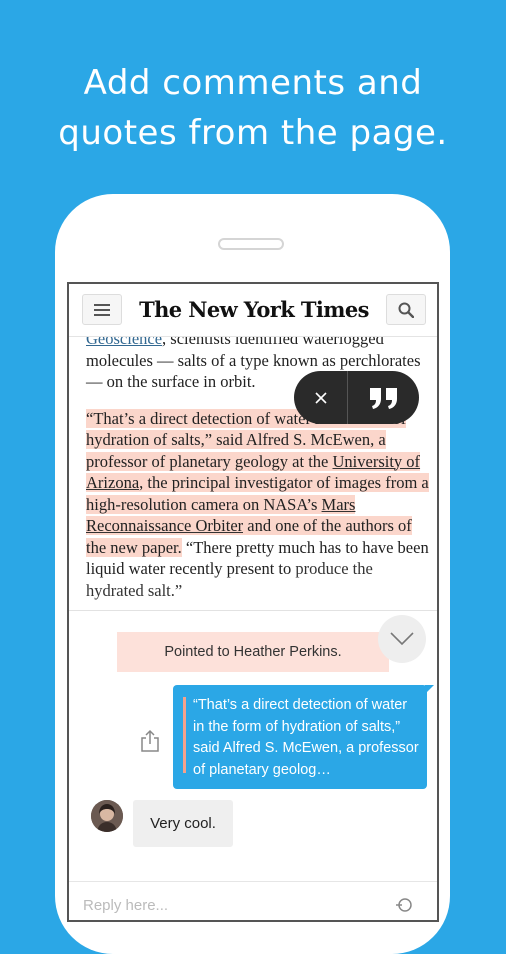  I want to click on search-button, so click(406, 309).